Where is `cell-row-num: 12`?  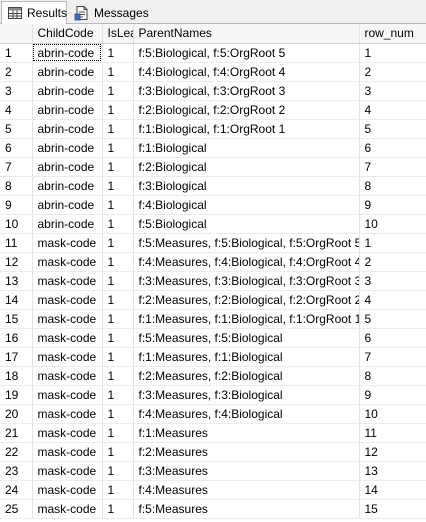
cell-row-num: 12 is located at coordinates (392, 452).